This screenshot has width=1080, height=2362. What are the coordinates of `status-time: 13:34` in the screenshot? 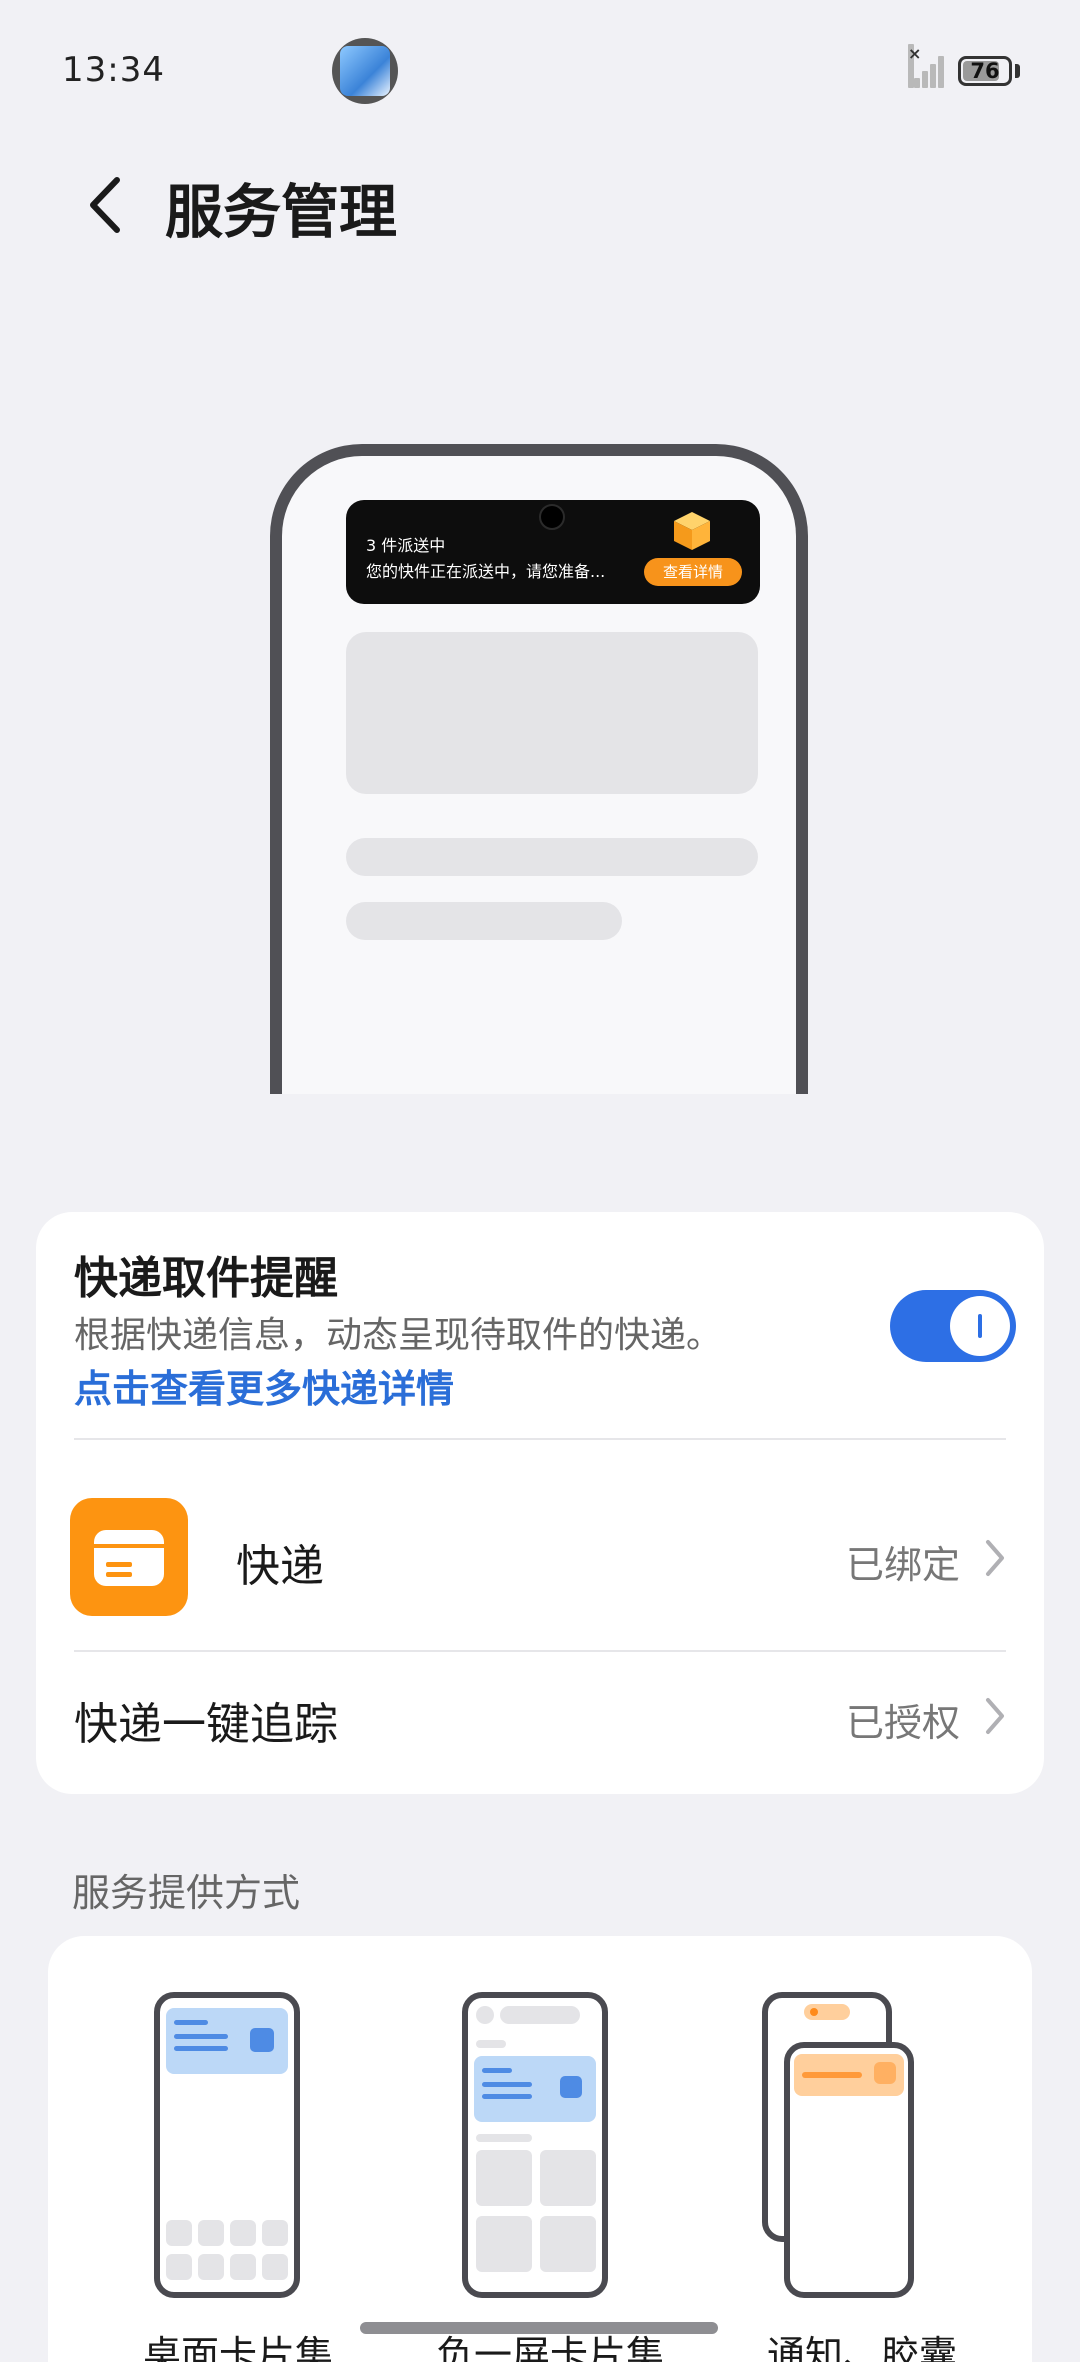 It's located at (113, 70).